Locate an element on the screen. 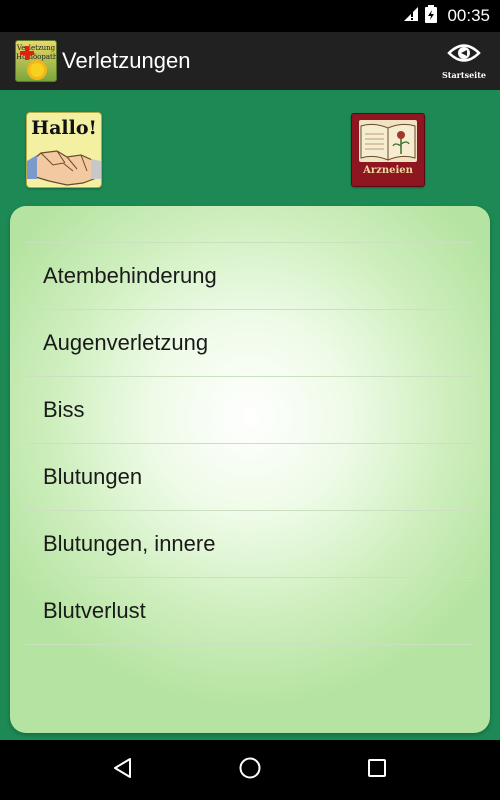 This screenshot has height=800, width=500. back-button is located at coordinates (123, 770).